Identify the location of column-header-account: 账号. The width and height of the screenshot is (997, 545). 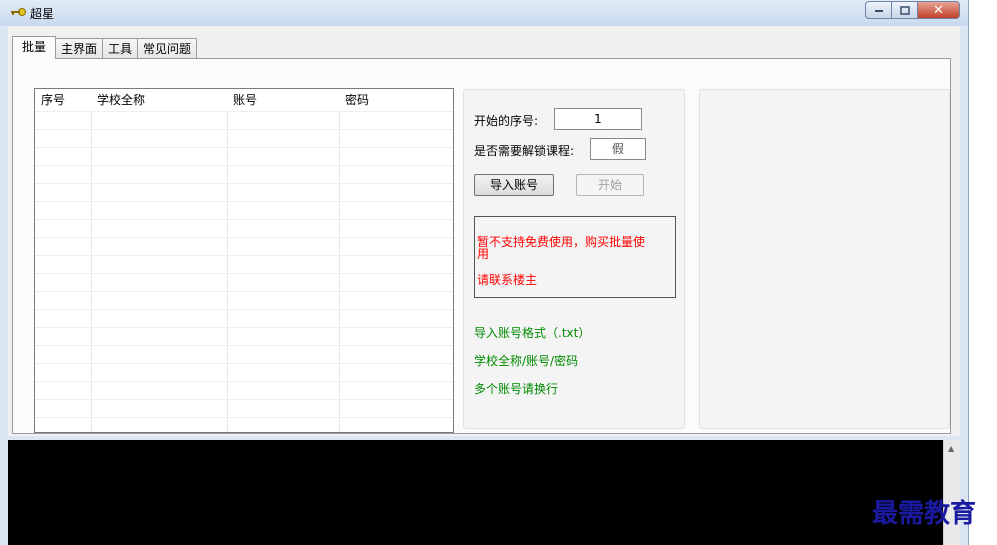
(283, 100).